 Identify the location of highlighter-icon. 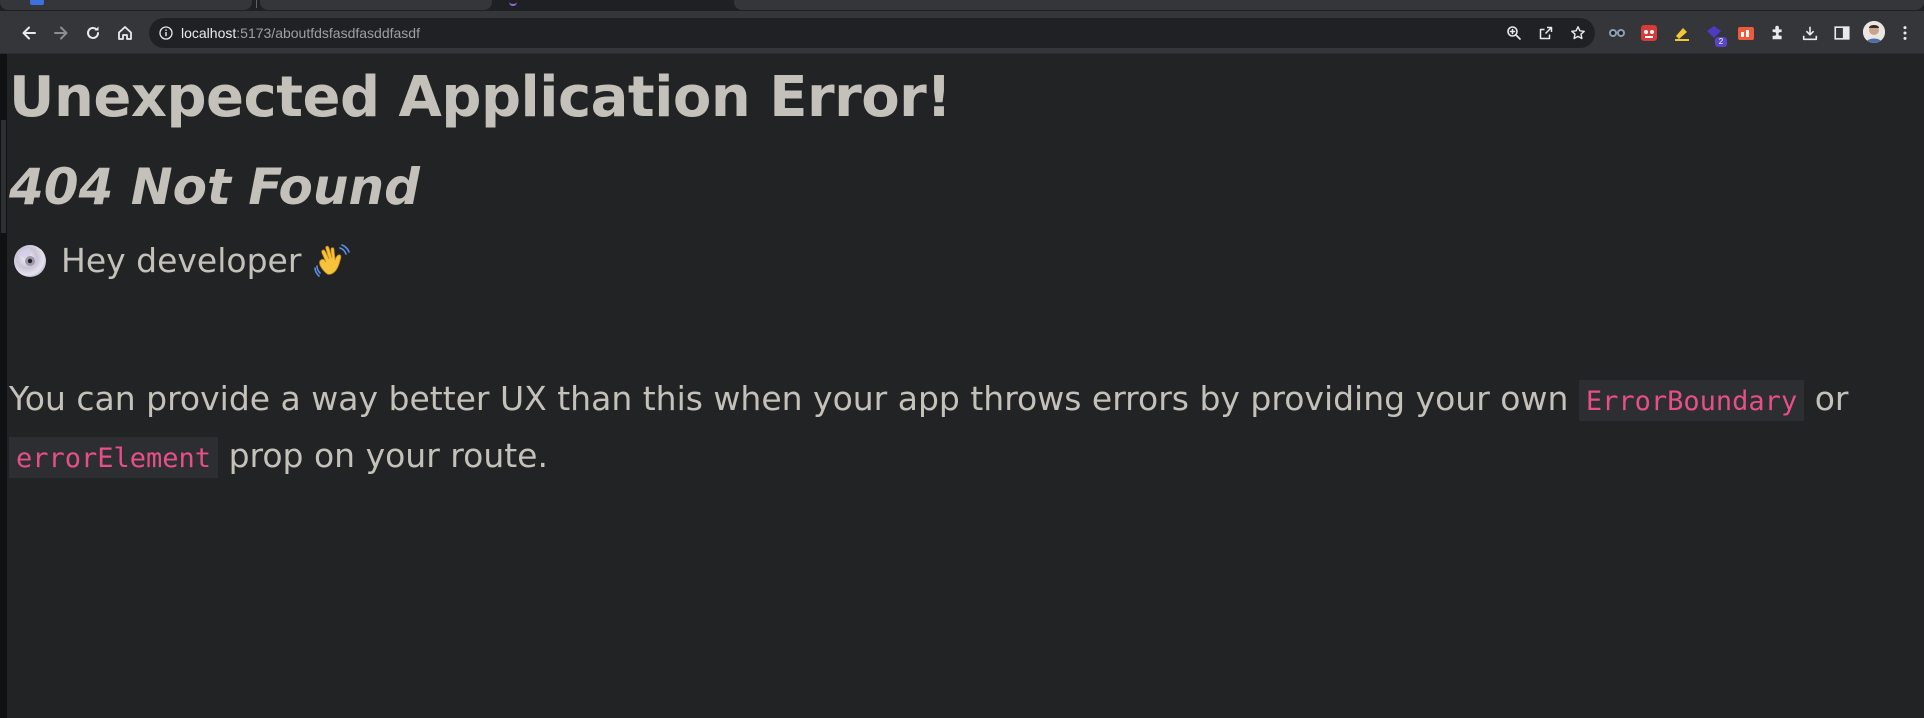
(1682, 34).